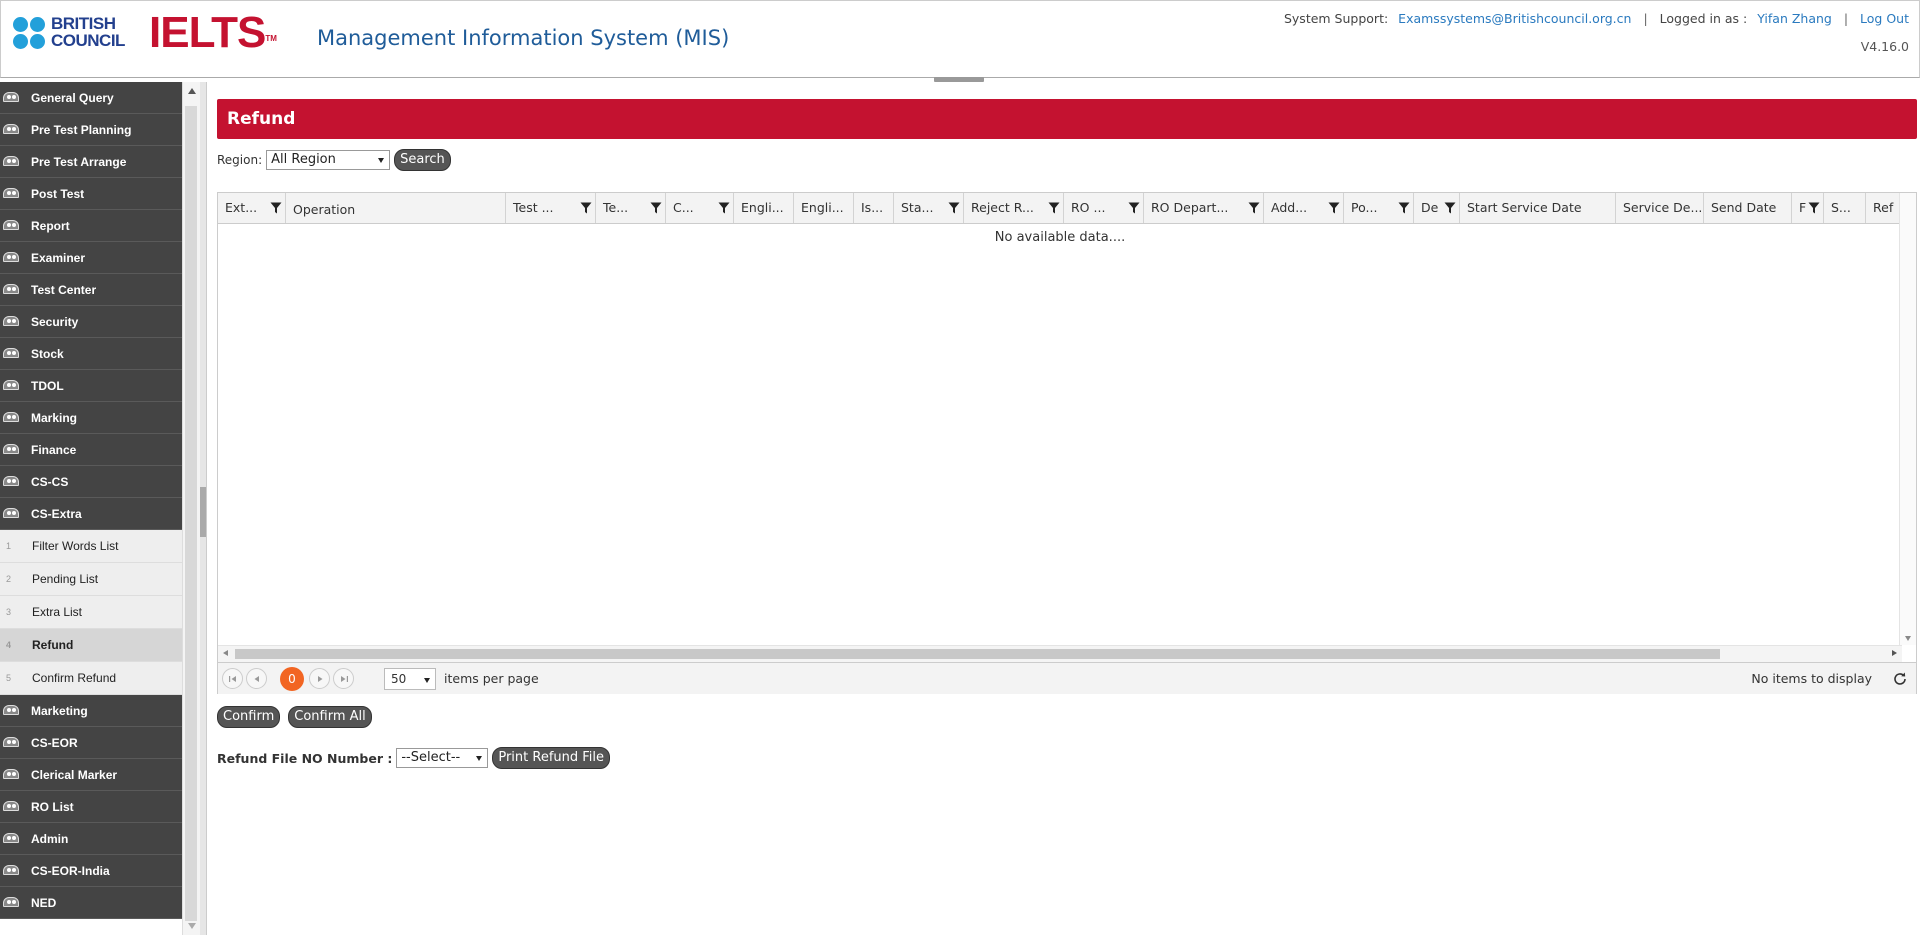 This screenshot has height=935, width=1920. What do you see at coordinates (52, 806) in the screenshot?
I see `sidebar-item-label: RO List` at bounding box center [52, 806].